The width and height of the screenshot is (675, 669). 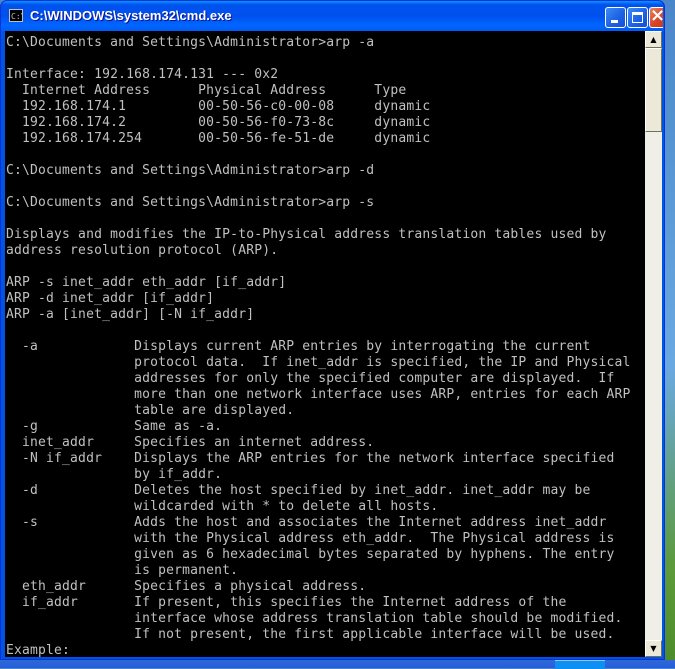 What do you see at coordinates (114, 426) in the screenshot?
I see `console-line: -g Same as -a.` at bounding box center [114, 426].